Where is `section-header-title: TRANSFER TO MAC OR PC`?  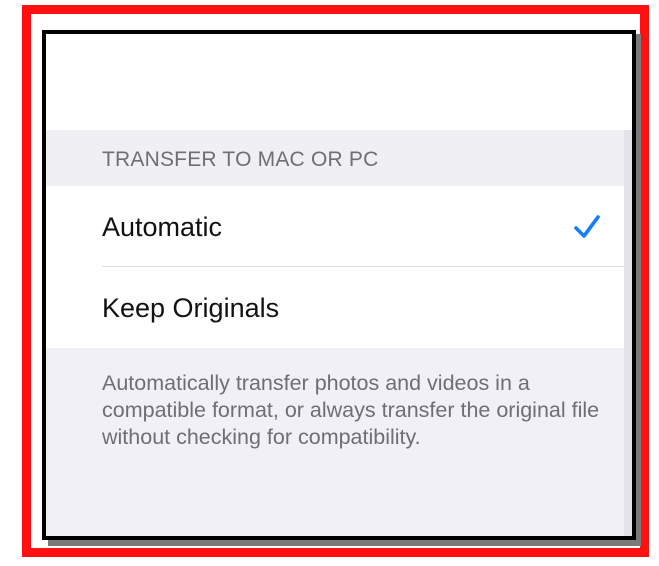
section-header-title: TRANSFER TO MAC OR PC is located at coordinates (240, 159).